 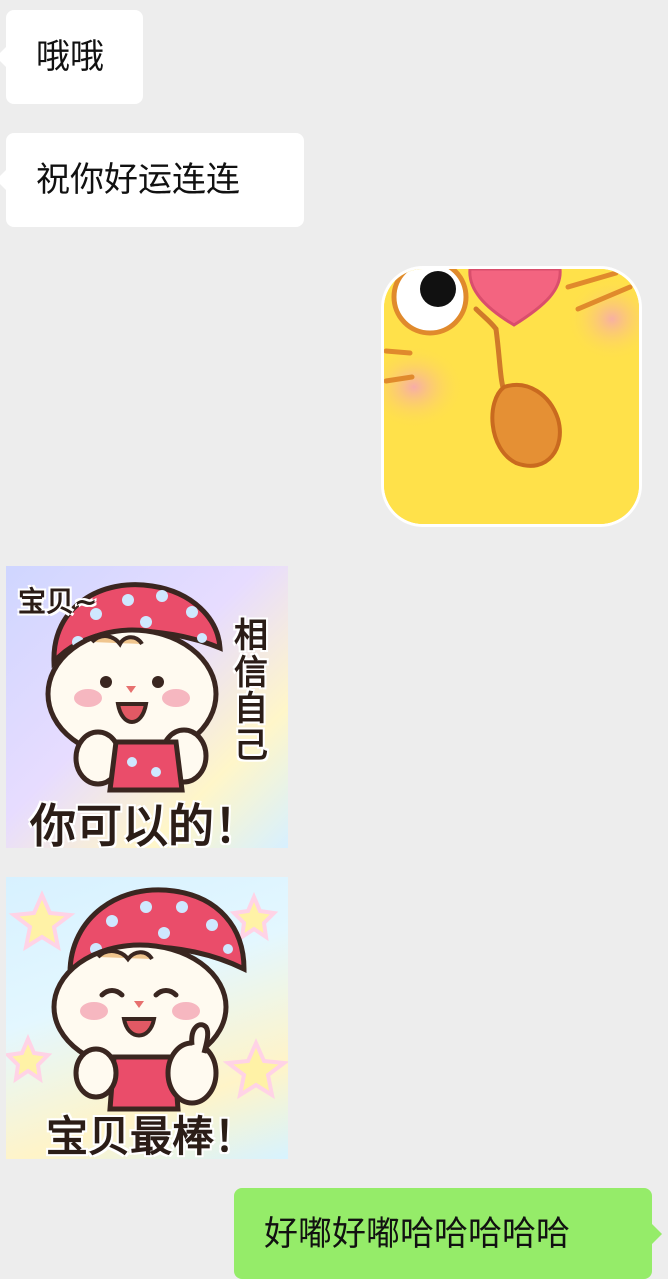 I want to click on sticker-baby-thumbs-up: 宝贝最棒！, so click(x=147, y=1018).